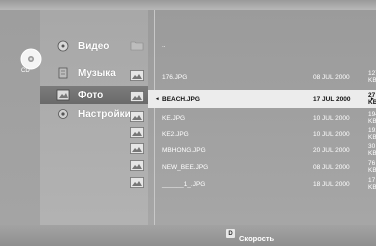 The height and width of the screenshot is (246, 376). What do you see at coordinates (157, 99) in the screenshot?
I see `selection-left-arrow-icon: ◂` at bounding box center [157, 99].